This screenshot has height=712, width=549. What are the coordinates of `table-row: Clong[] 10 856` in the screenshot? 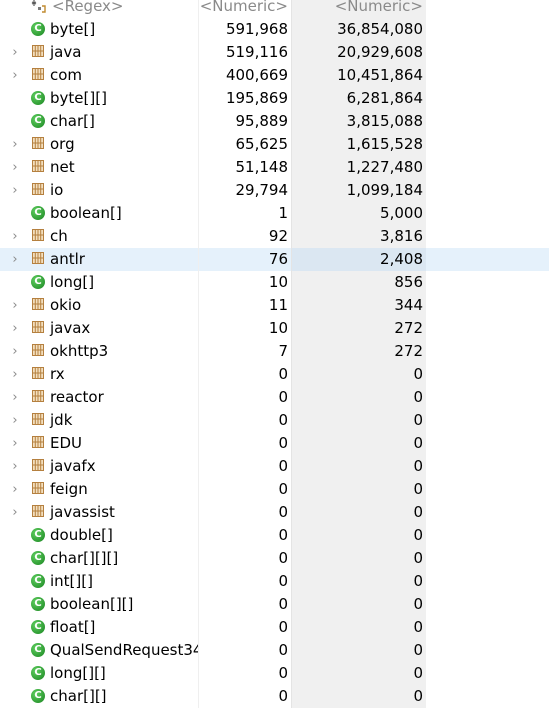 It's located at (274, 282).